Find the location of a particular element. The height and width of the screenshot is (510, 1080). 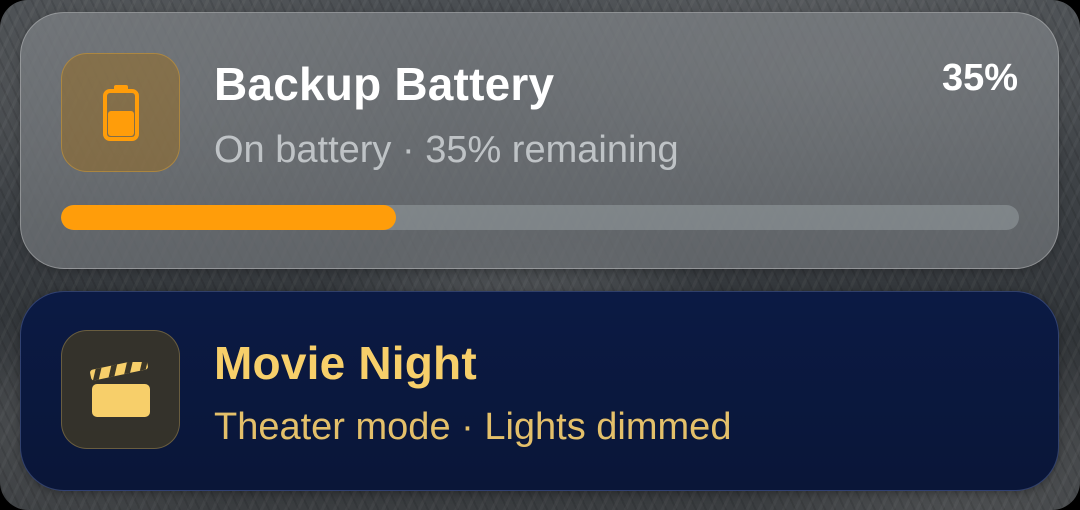

notification-title: Movie Night is located at coordinates (345, 363).